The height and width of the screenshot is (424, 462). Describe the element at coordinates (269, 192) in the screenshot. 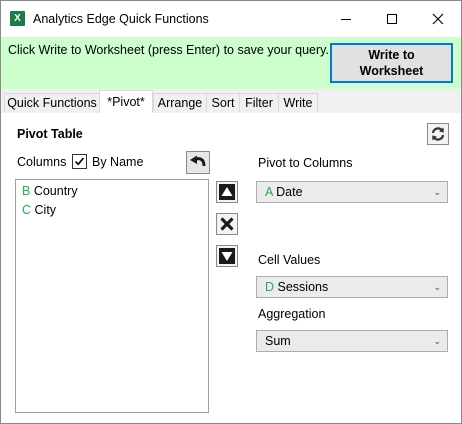

I see `column-letter: A` at that location.